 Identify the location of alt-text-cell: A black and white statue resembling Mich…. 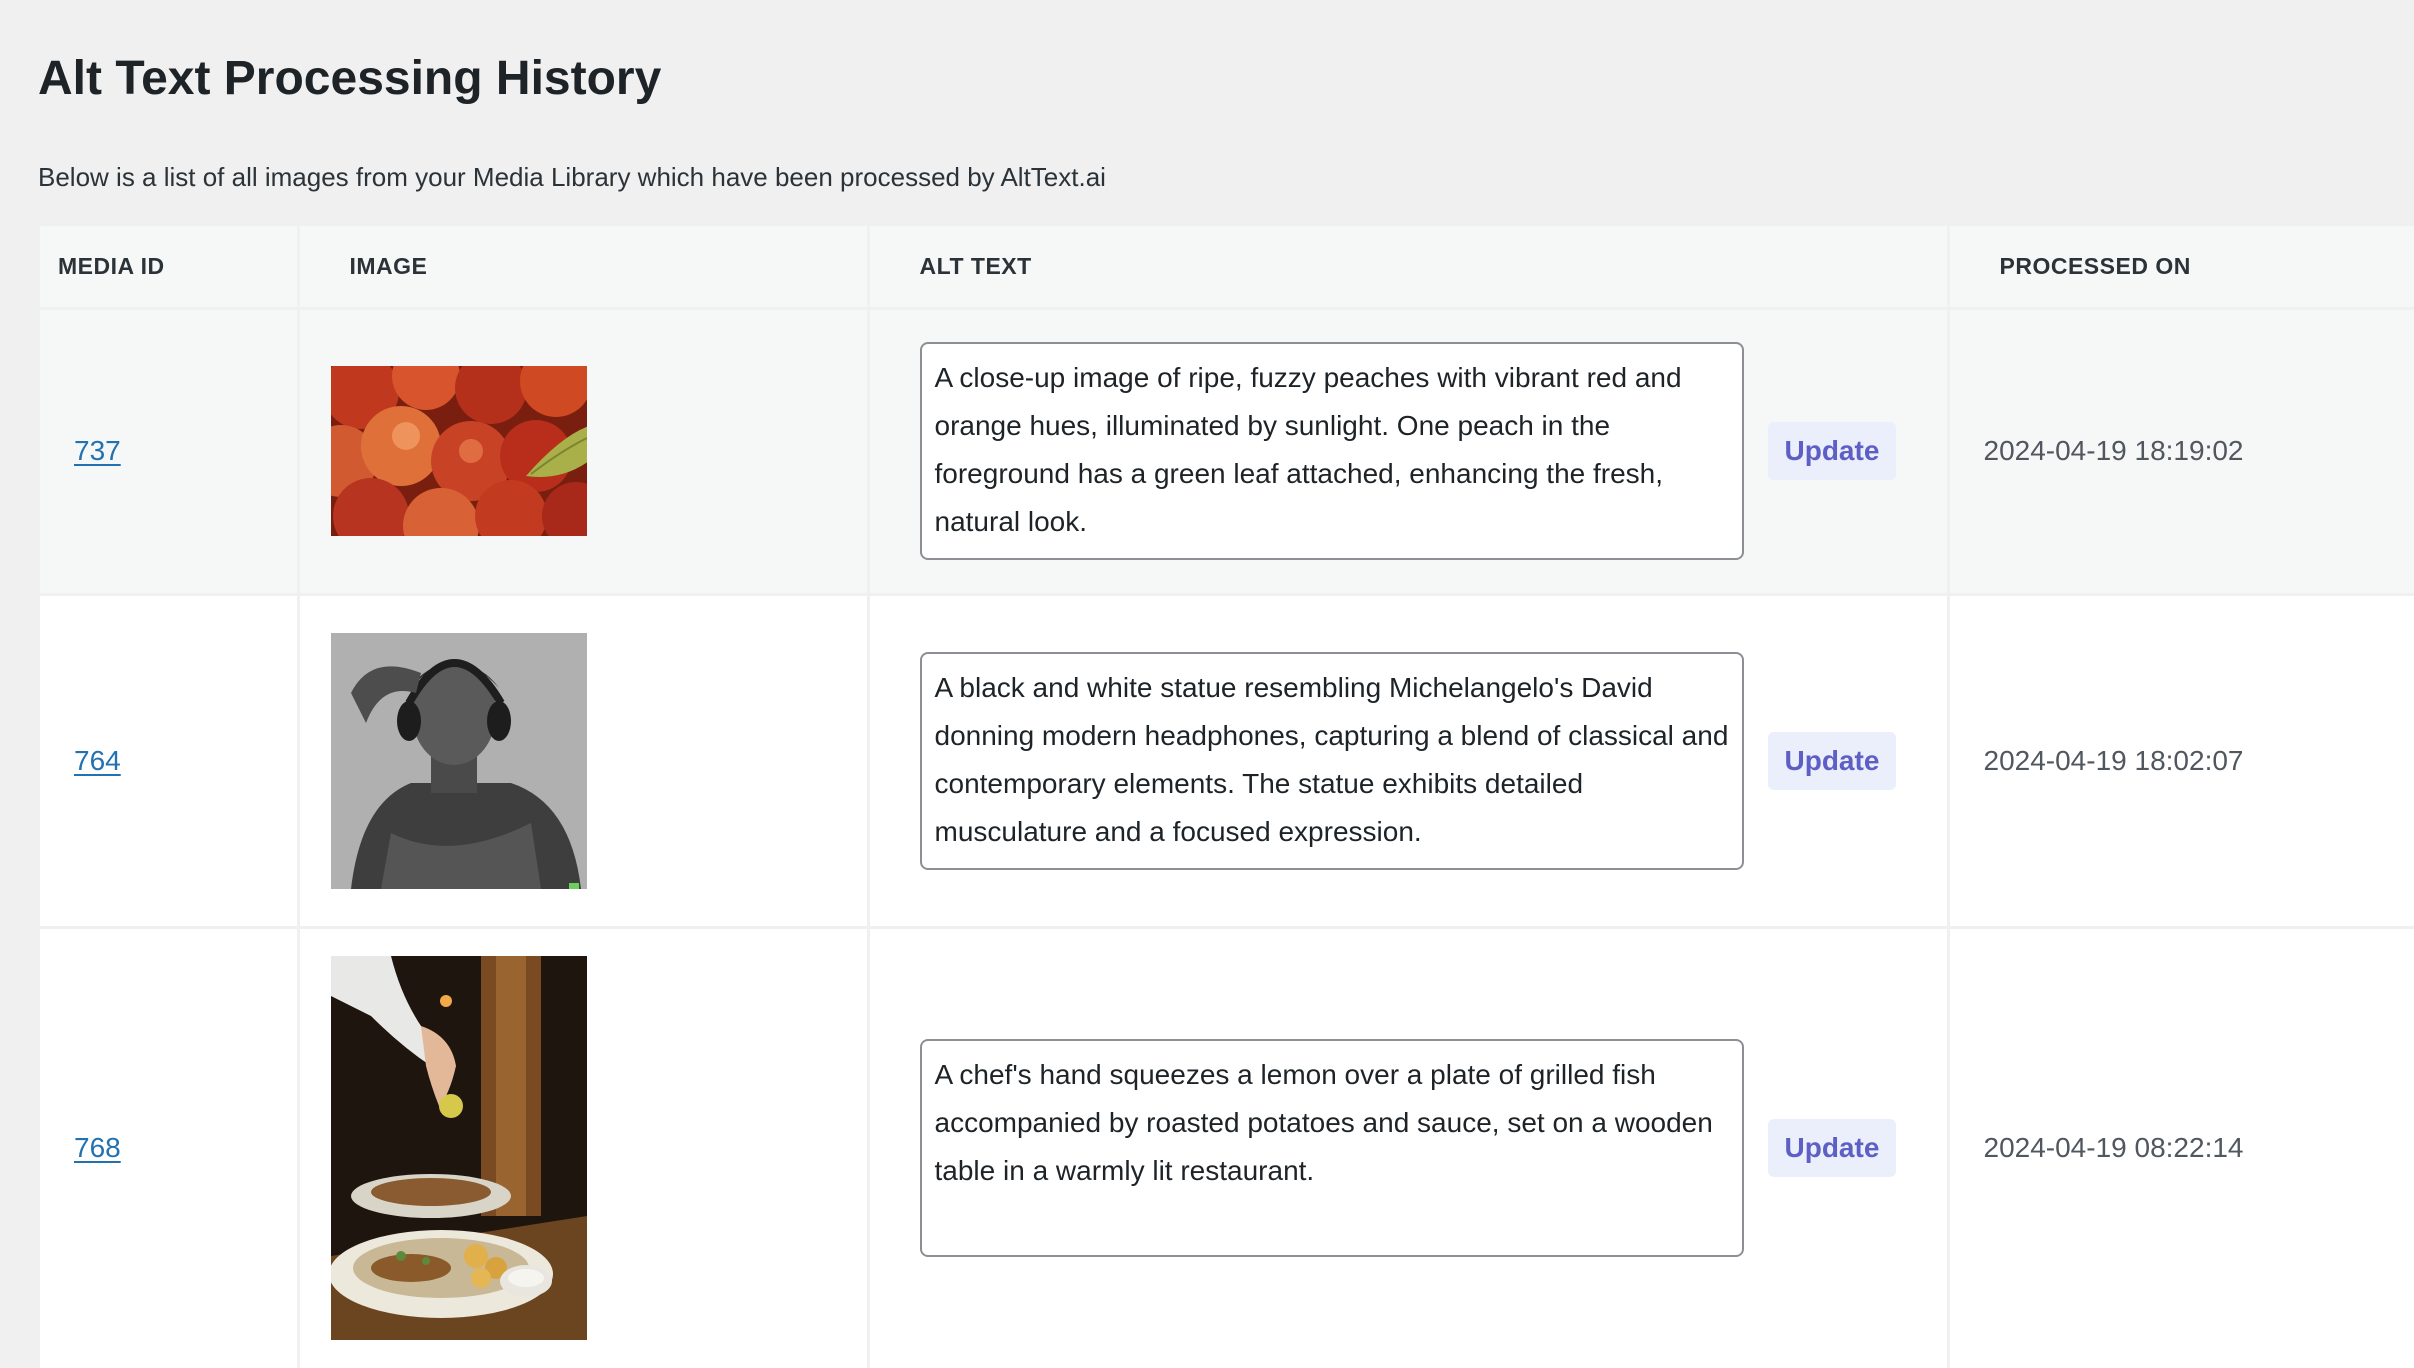
(1409, 761).